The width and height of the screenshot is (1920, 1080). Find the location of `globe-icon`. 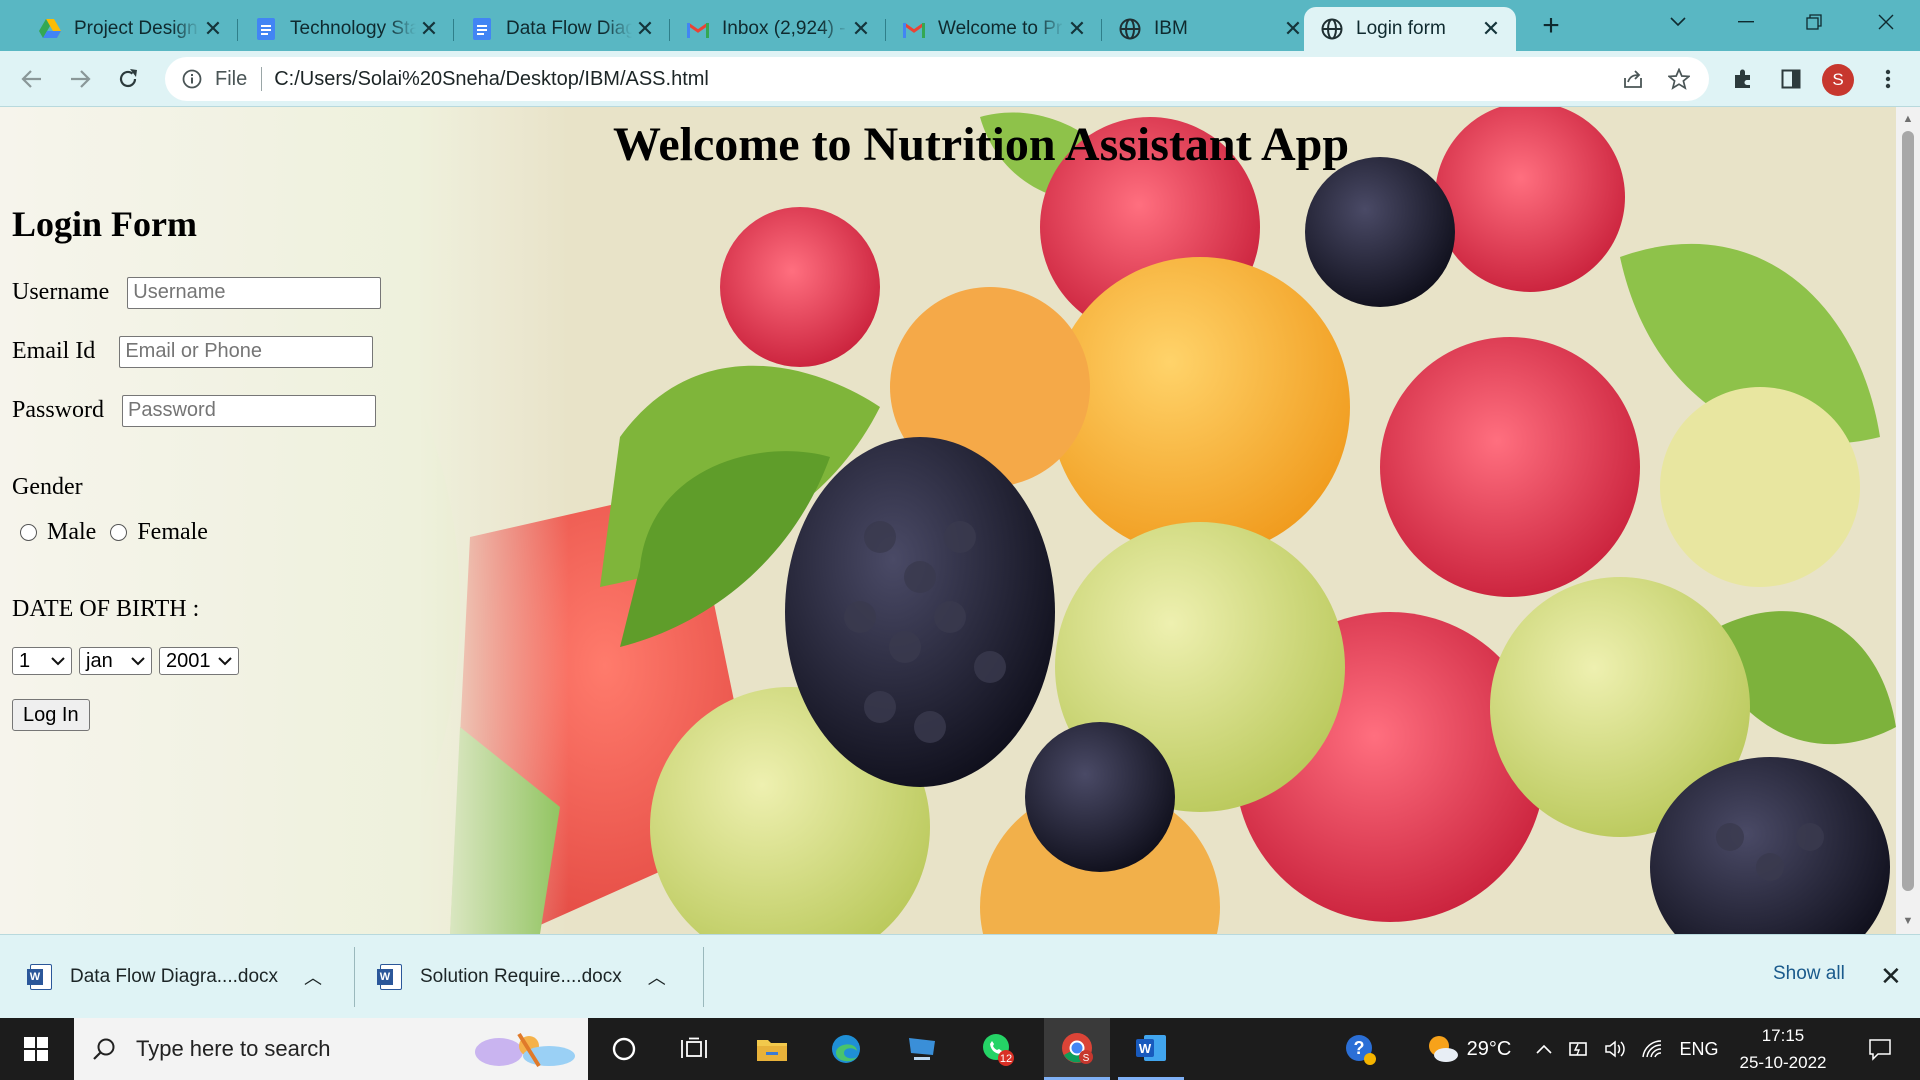

globe-icon is located at coordinates (1130, 29).